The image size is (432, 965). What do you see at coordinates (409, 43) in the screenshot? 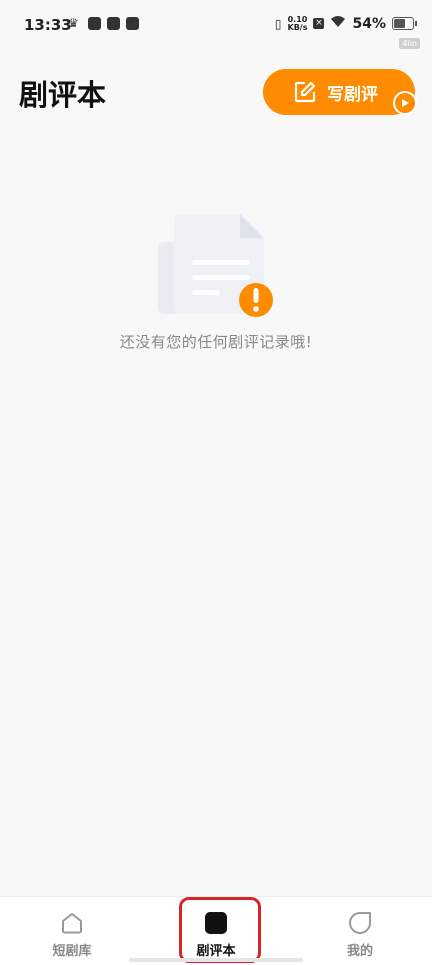
I see `status-tag: 4iin` at bounding box center [409, 43].